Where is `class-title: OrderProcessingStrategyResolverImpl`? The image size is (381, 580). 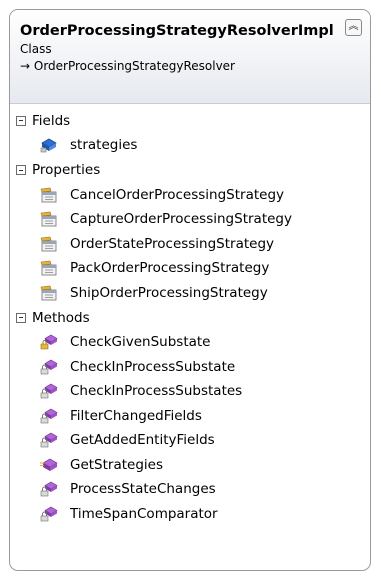
class-title: OrderProcessingStrategyResolverImpl is located at coordinates (177, 31).